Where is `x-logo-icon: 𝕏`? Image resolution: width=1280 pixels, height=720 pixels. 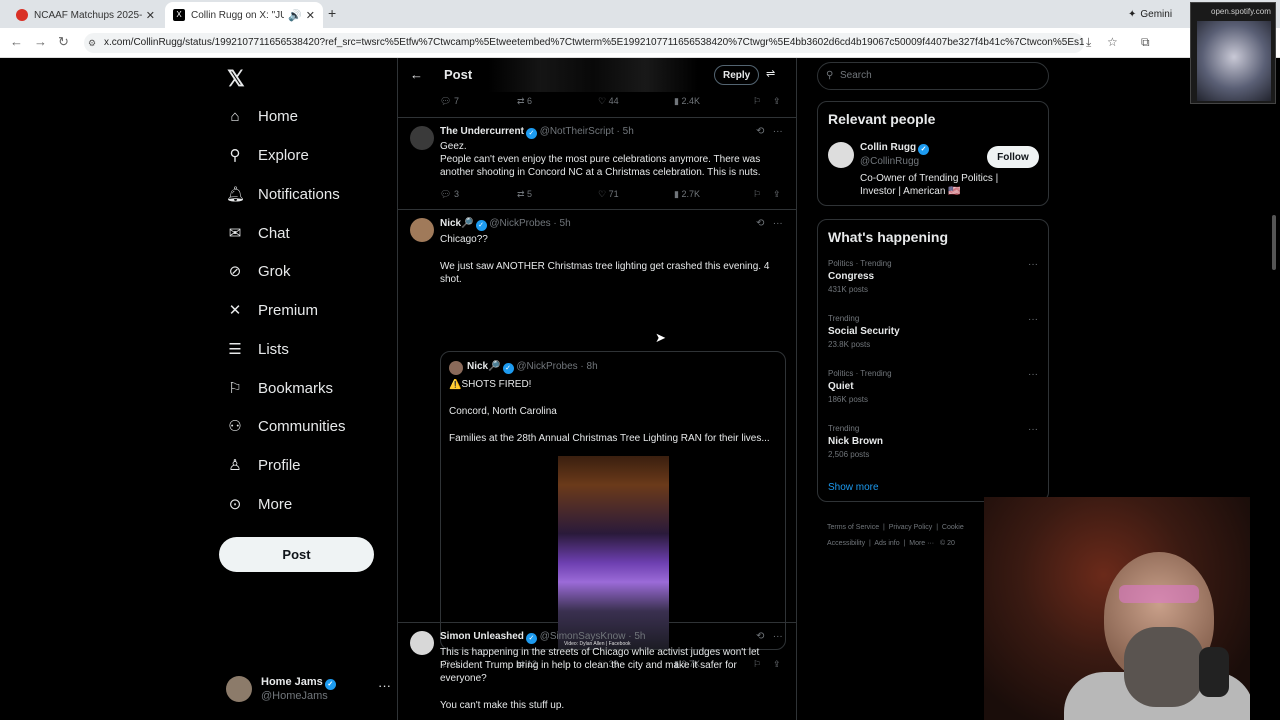 x-logo-icon: 𝕏 is located at coordinates (236, 79).